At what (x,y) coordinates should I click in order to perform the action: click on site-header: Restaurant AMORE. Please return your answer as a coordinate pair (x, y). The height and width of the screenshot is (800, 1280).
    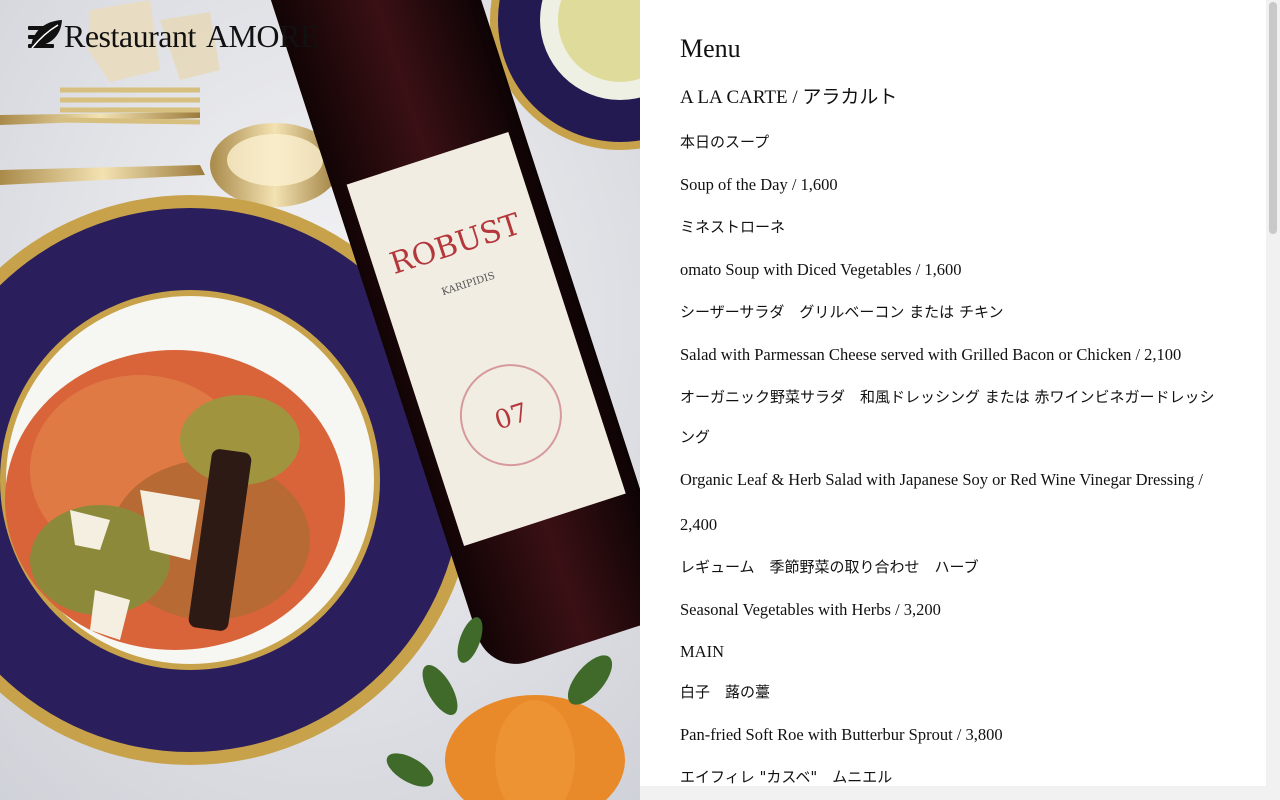
    Looking at the image, I should click on (173, 36).